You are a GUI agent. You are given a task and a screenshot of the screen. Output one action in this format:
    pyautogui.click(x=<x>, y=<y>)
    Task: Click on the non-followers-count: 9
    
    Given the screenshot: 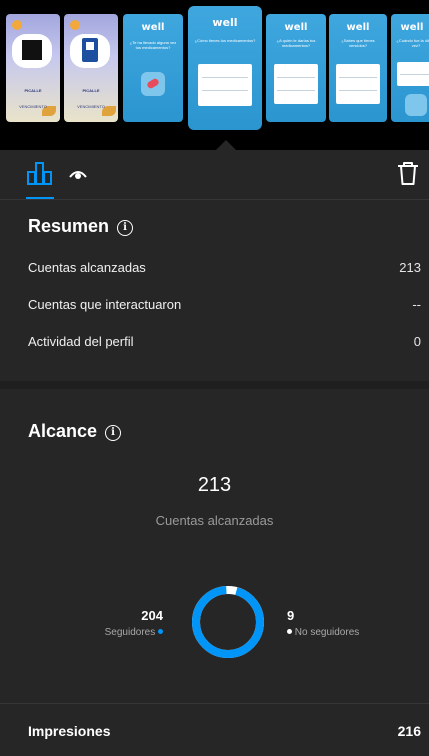 What is the action you would take?
    pyautogui.click(x=291, y=615)
    